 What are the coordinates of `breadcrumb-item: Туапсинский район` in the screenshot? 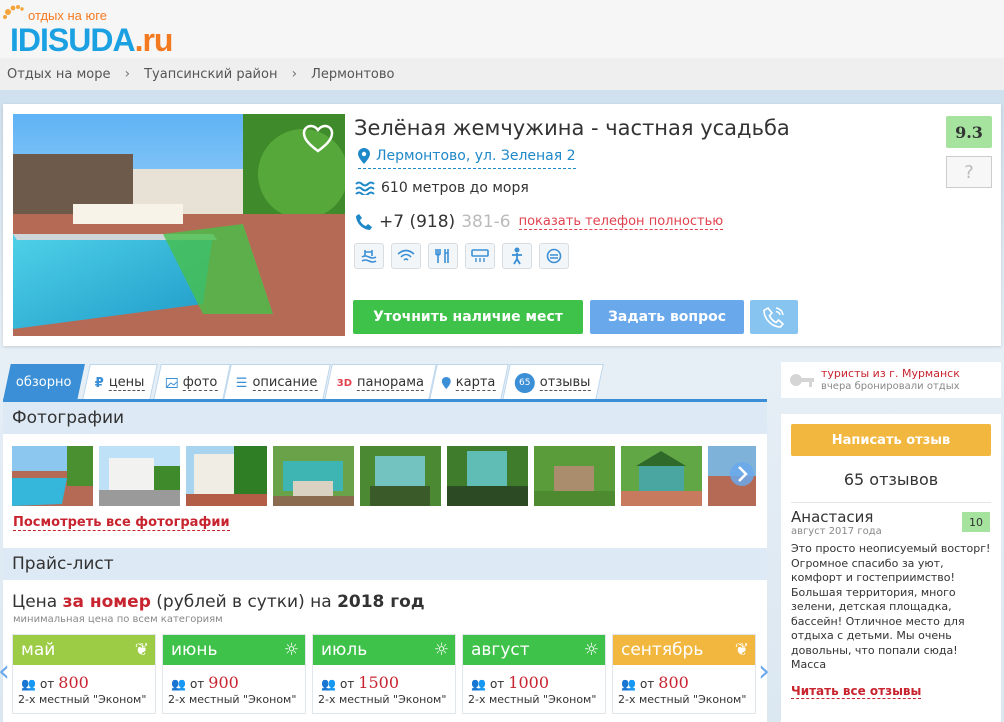 It's located at (210, 74).